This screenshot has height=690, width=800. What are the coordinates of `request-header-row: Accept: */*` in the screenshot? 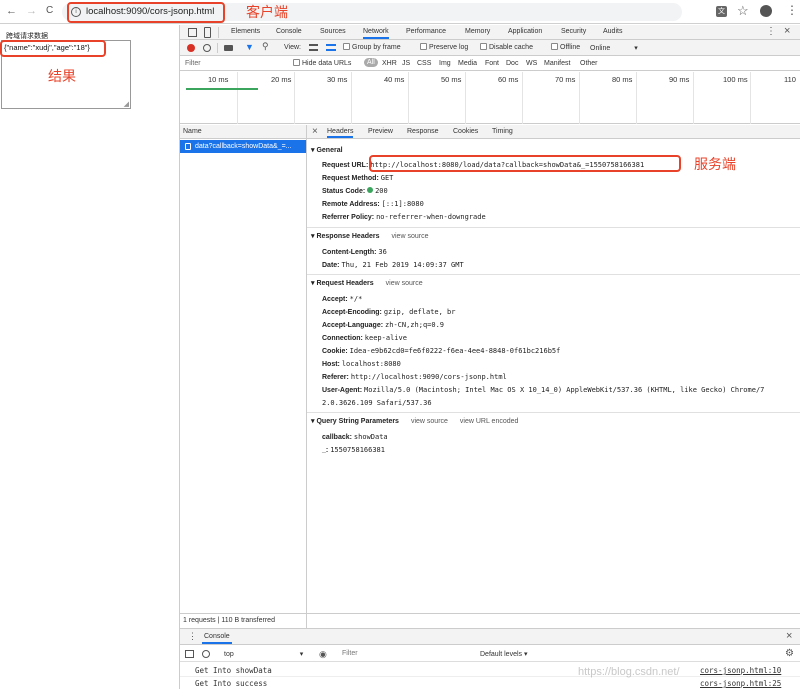 It's located at (342, 299).